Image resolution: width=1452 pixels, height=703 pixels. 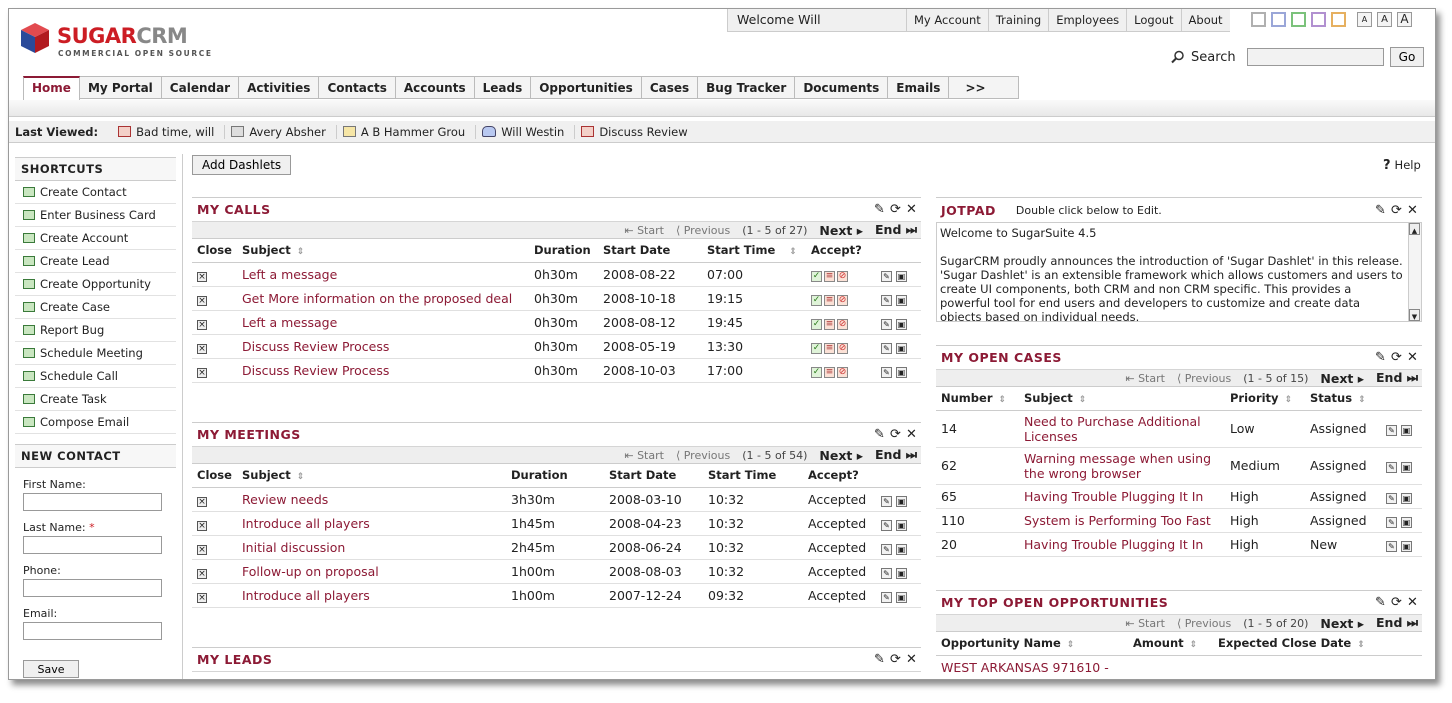 I want to click on meeting-subject-link: Review needs, so click(x=371, y=499).